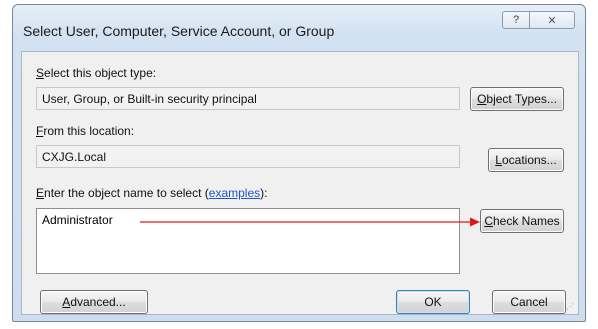 This screenshot has width=598, height=329. What do you see at coordinates (40, 193) in the screenshot?
I see `object-name-label-accel: E` at bounding box center [40, 193].